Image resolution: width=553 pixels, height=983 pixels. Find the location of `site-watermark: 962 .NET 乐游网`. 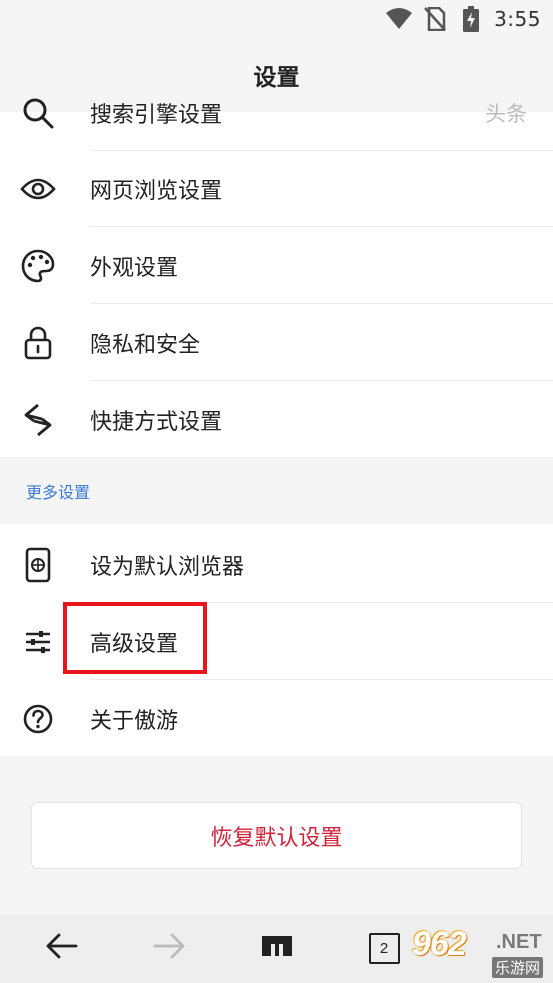

site-watermark: 962 .NET 乐游网 is located at coordinates (481, 953).